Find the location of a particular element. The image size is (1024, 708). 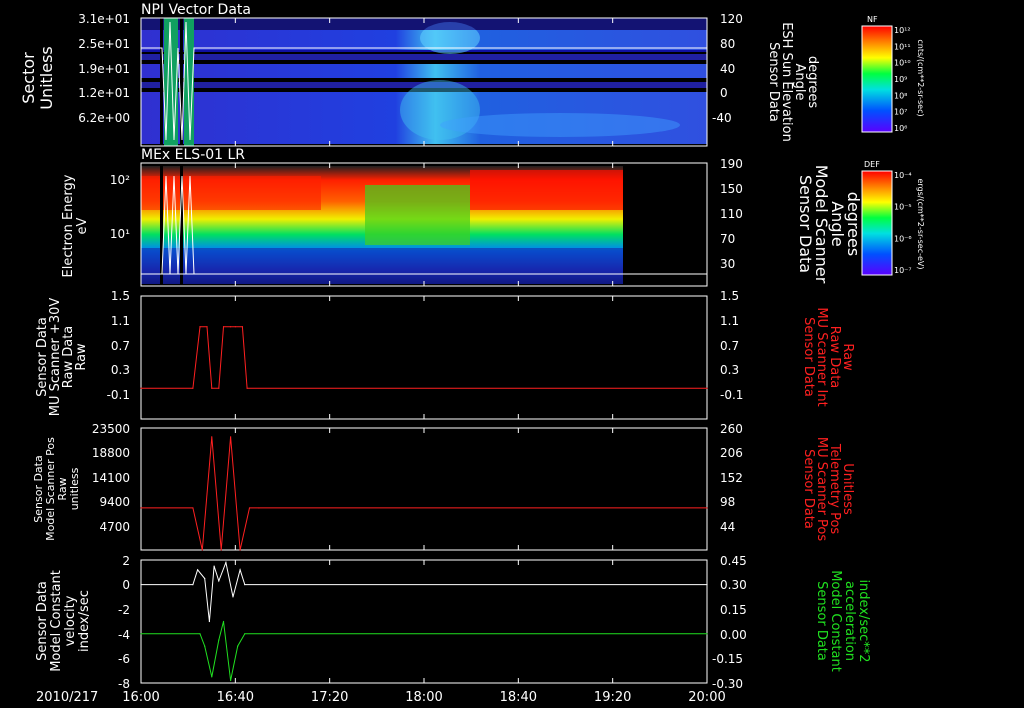

p5-ytick-right: 0.45 is located at coordinates (733, 561).